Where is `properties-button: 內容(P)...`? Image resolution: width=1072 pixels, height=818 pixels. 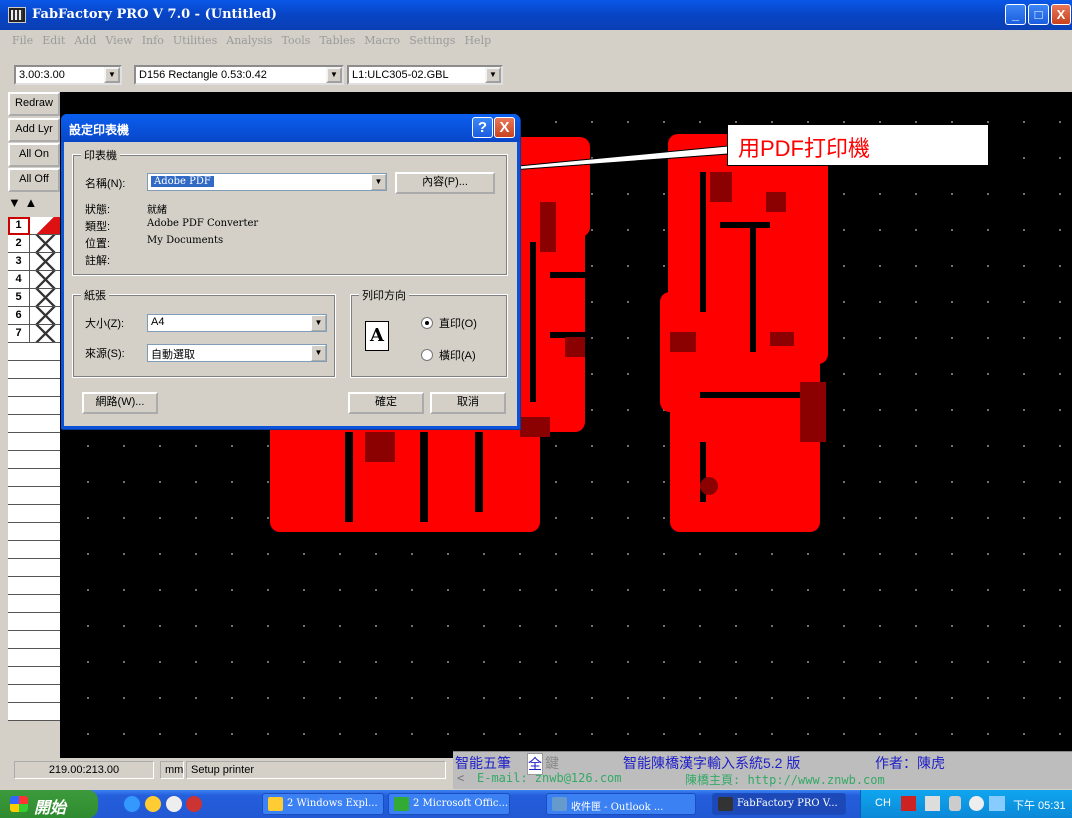
properties-button: 內容(P)... is located at coordinates (445, 183).